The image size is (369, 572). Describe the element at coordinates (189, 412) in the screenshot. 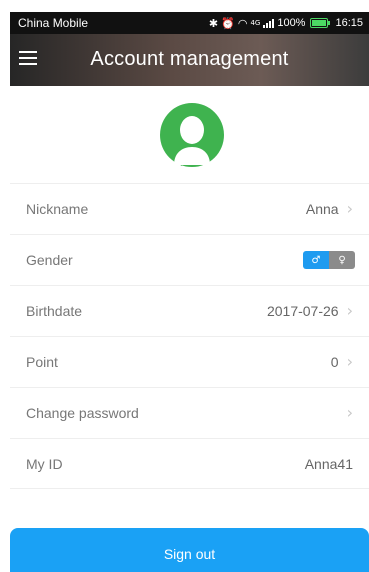

I see `change-password-row: Change password ›` at that location.